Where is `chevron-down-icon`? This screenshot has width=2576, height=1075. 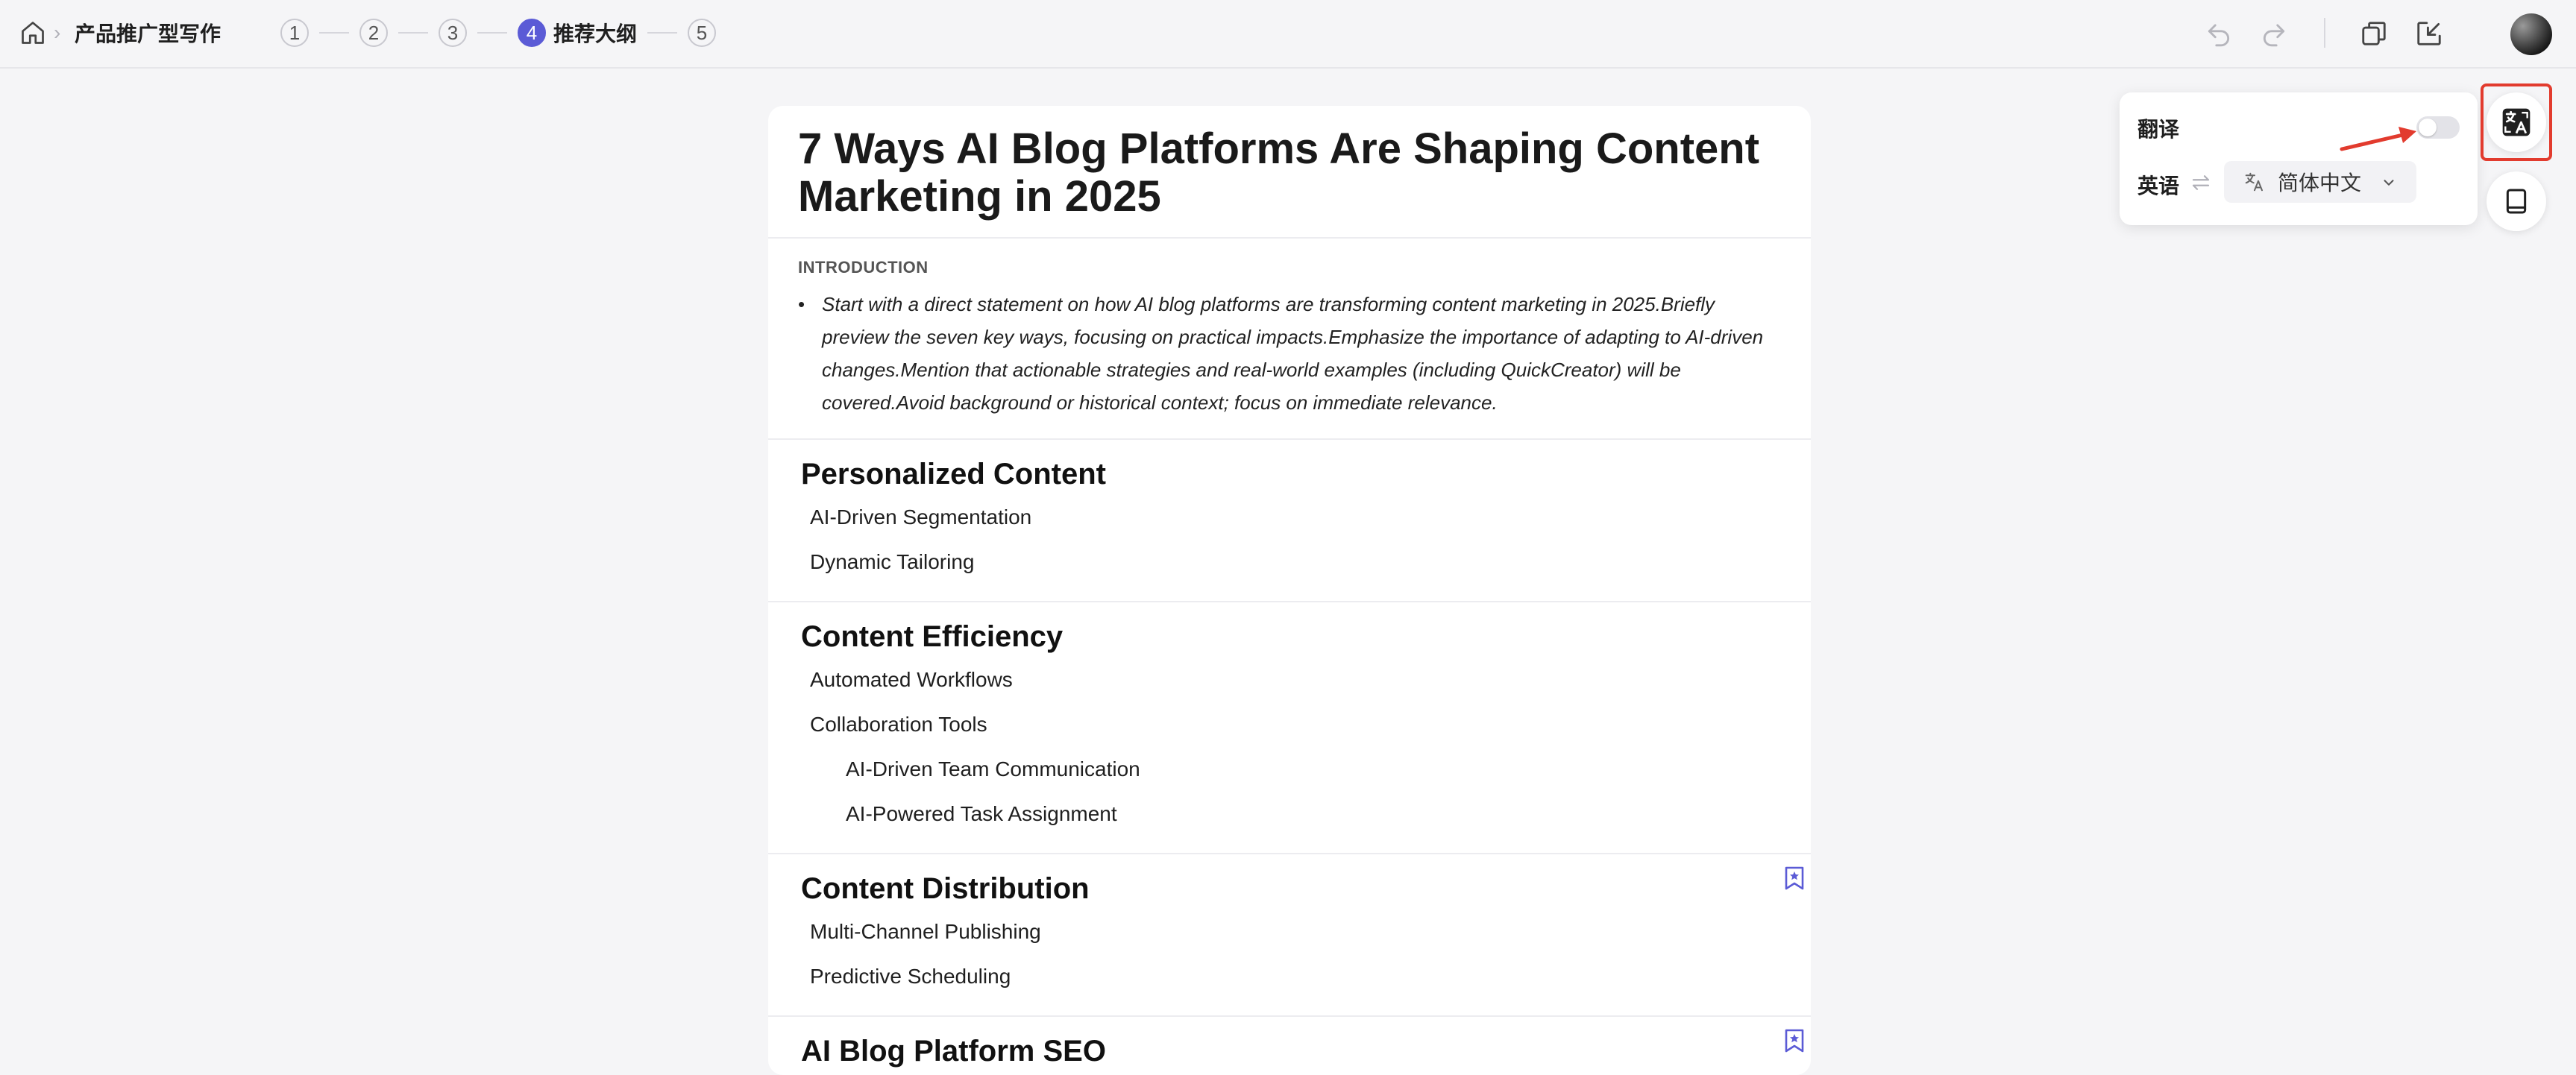 chevron-down-icon is located at coordinates (2389, 183).